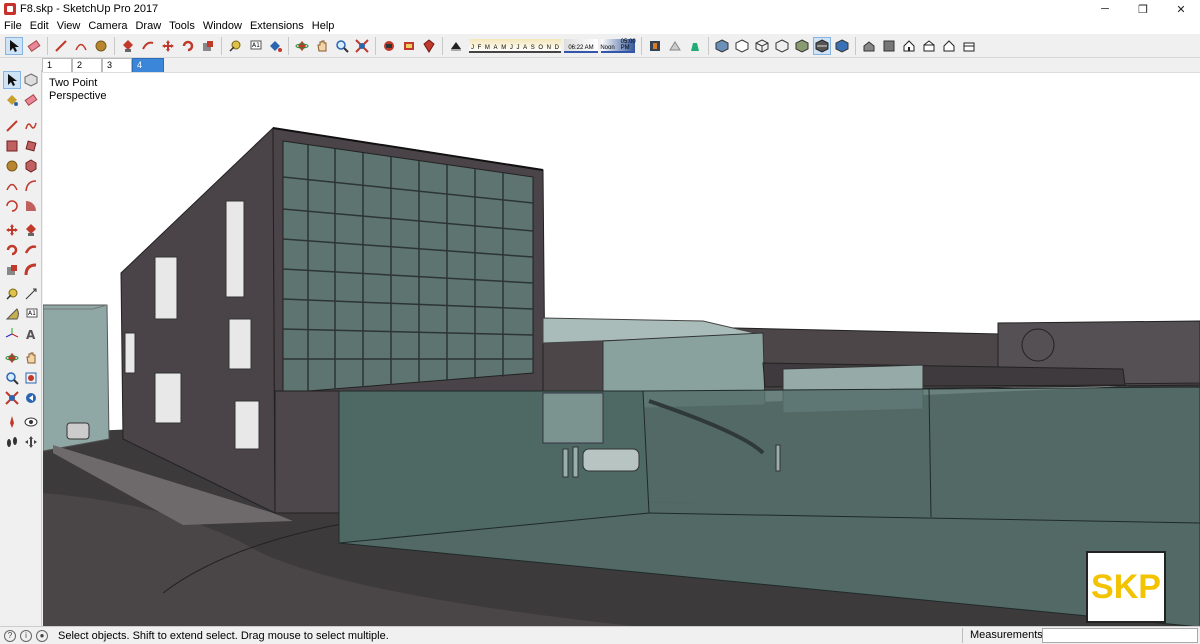 This screenshot has height=644, width=1200. I want to click on protractor-button, so click(12, 314).